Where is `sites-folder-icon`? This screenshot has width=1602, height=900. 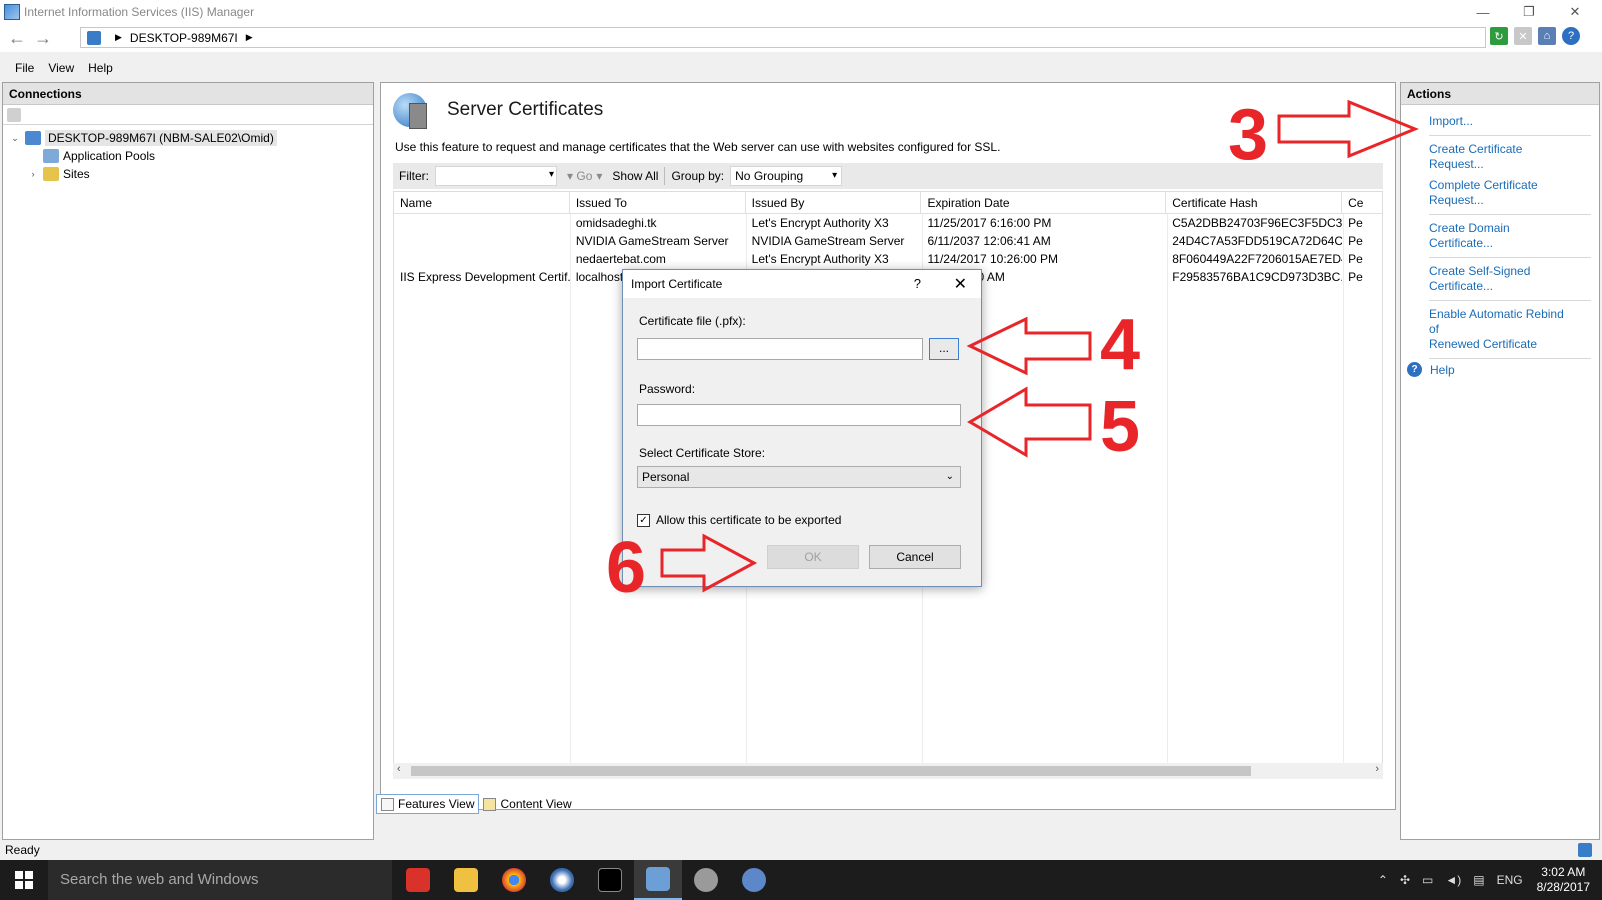
sites-folder-icon is located at coordinates (51, 174).